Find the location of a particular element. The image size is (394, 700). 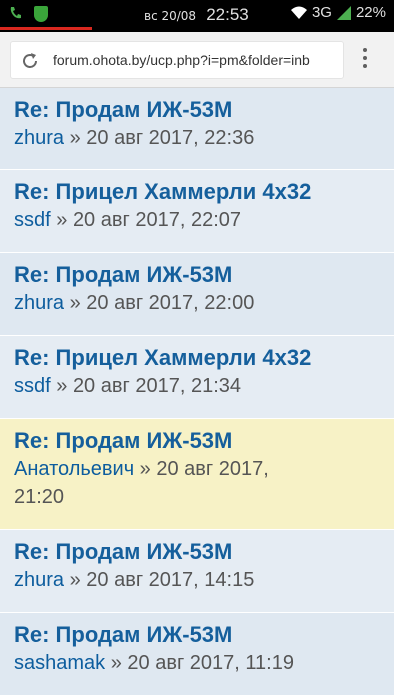

notification-icons is located at coordinates (28, 13).